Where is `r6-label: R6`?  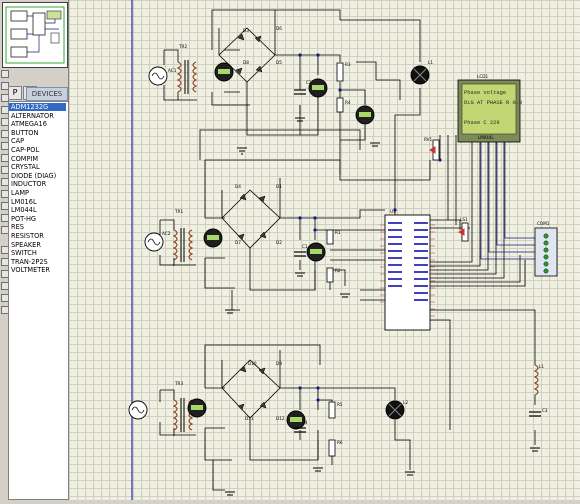
r6-label: R6 is located at coordinates (340, 442).